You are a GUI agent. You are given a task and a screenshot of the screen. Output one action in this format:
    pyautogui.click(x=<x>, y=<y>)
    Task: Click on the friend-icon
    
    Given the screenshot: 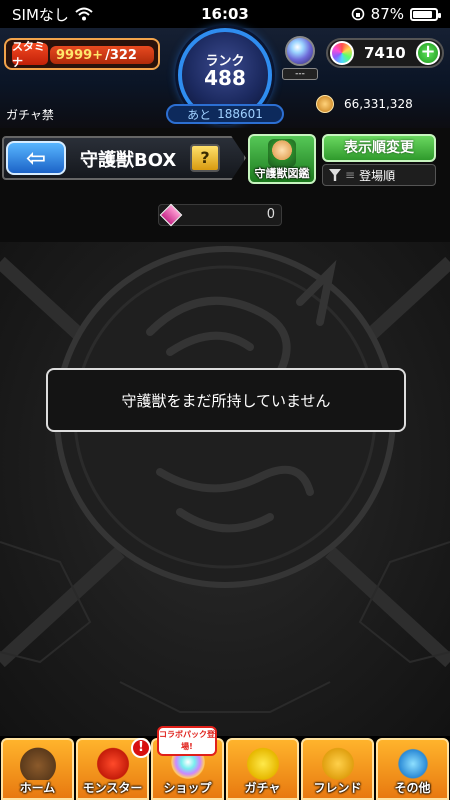 What is the action you would take?
    pyautogui.click(x=337, y=762)
    